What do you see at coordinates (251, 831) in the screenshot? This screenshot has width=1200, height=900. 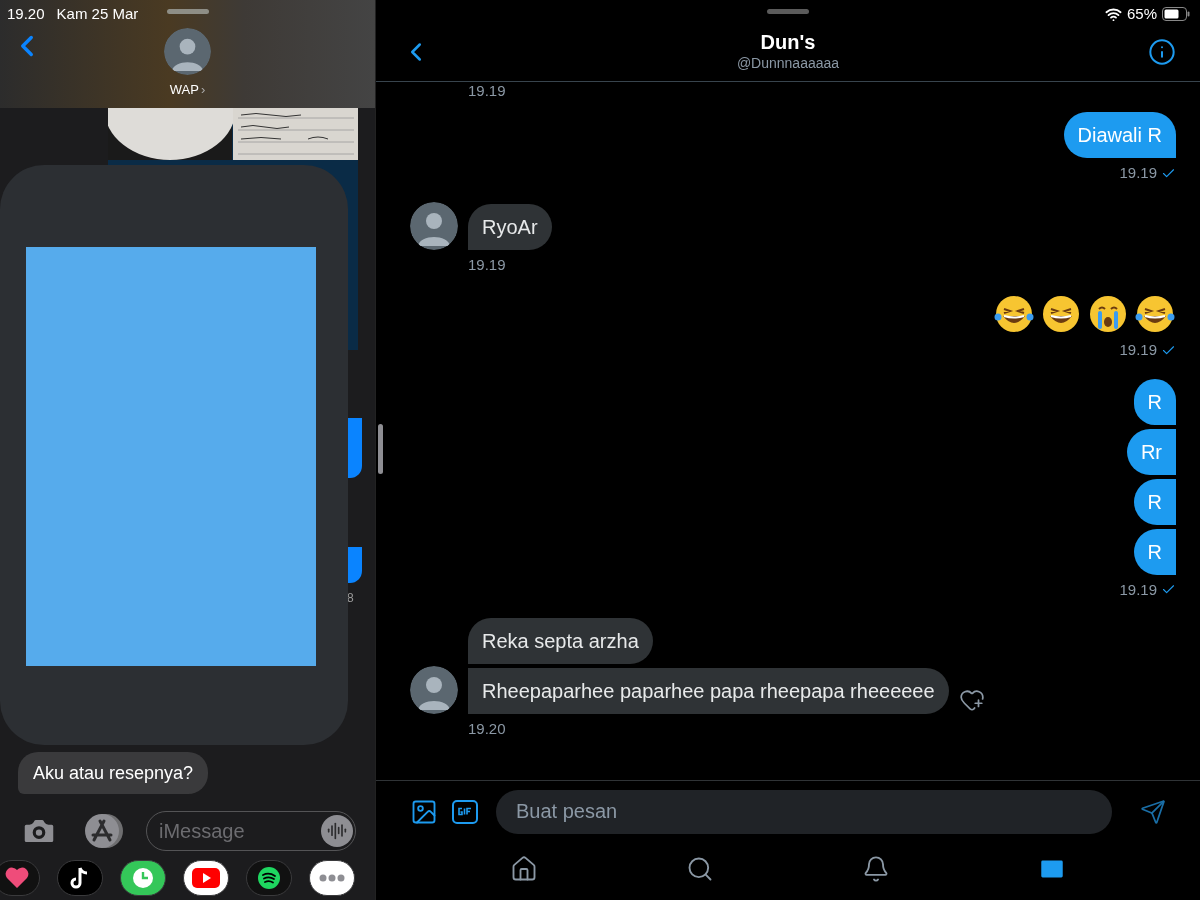 I see `message-field: iMessage` at bounding box center [251, 831].